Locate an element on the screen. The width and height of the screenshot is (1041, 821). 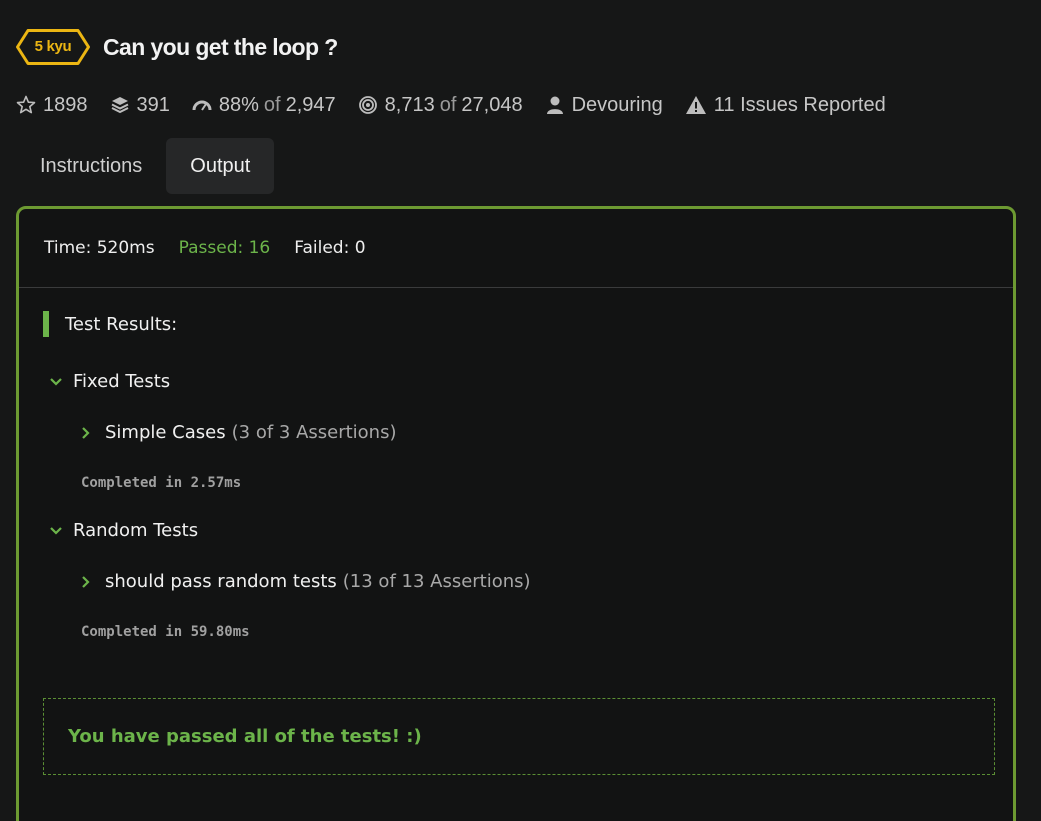
satisfaction-of: of is located at coordinates (272, 104).